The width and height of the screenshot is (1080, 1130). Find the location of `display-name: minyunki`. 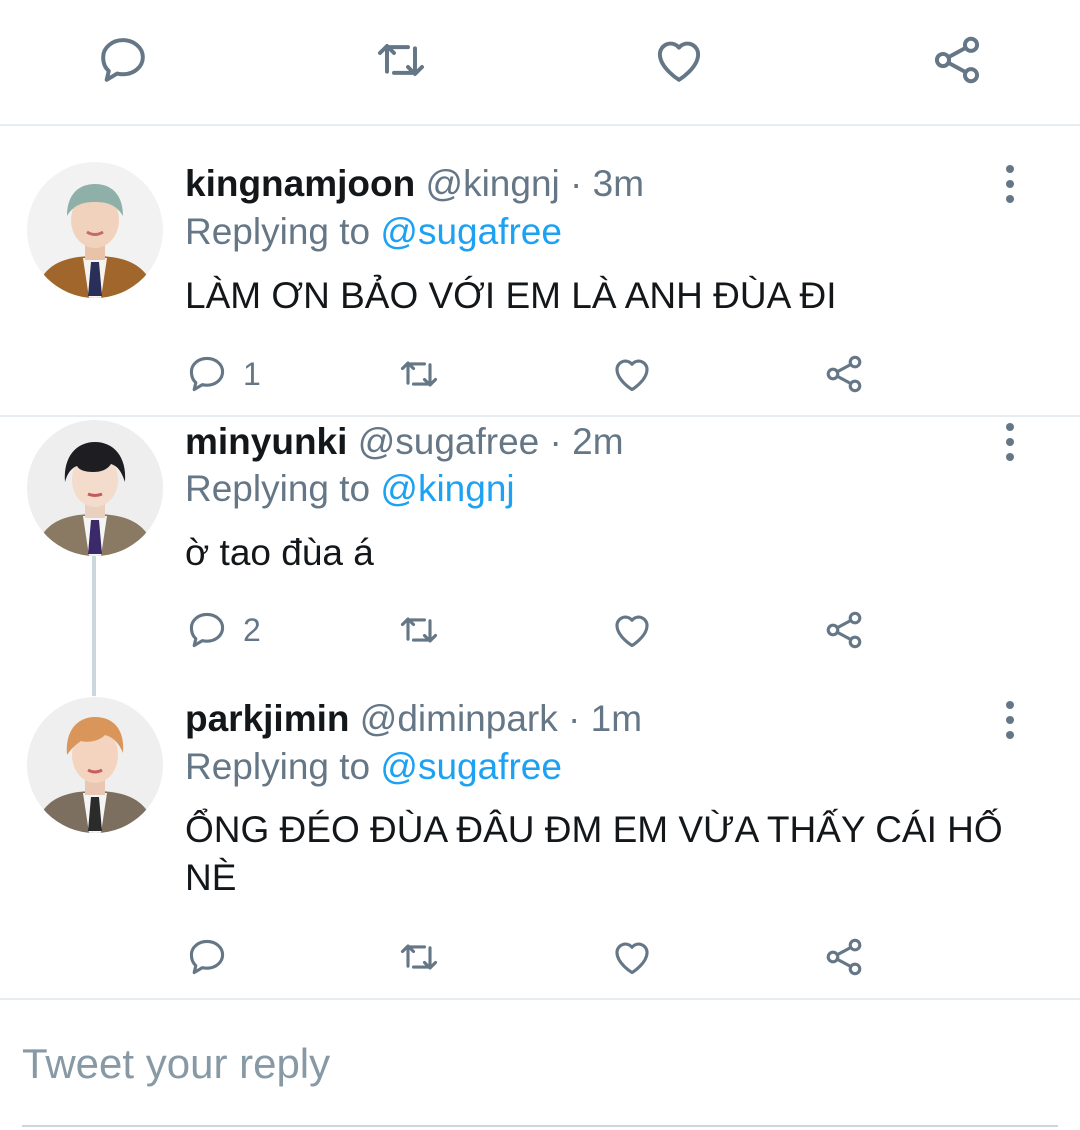

display-name: minyunki is located at coordinates (266, 441).